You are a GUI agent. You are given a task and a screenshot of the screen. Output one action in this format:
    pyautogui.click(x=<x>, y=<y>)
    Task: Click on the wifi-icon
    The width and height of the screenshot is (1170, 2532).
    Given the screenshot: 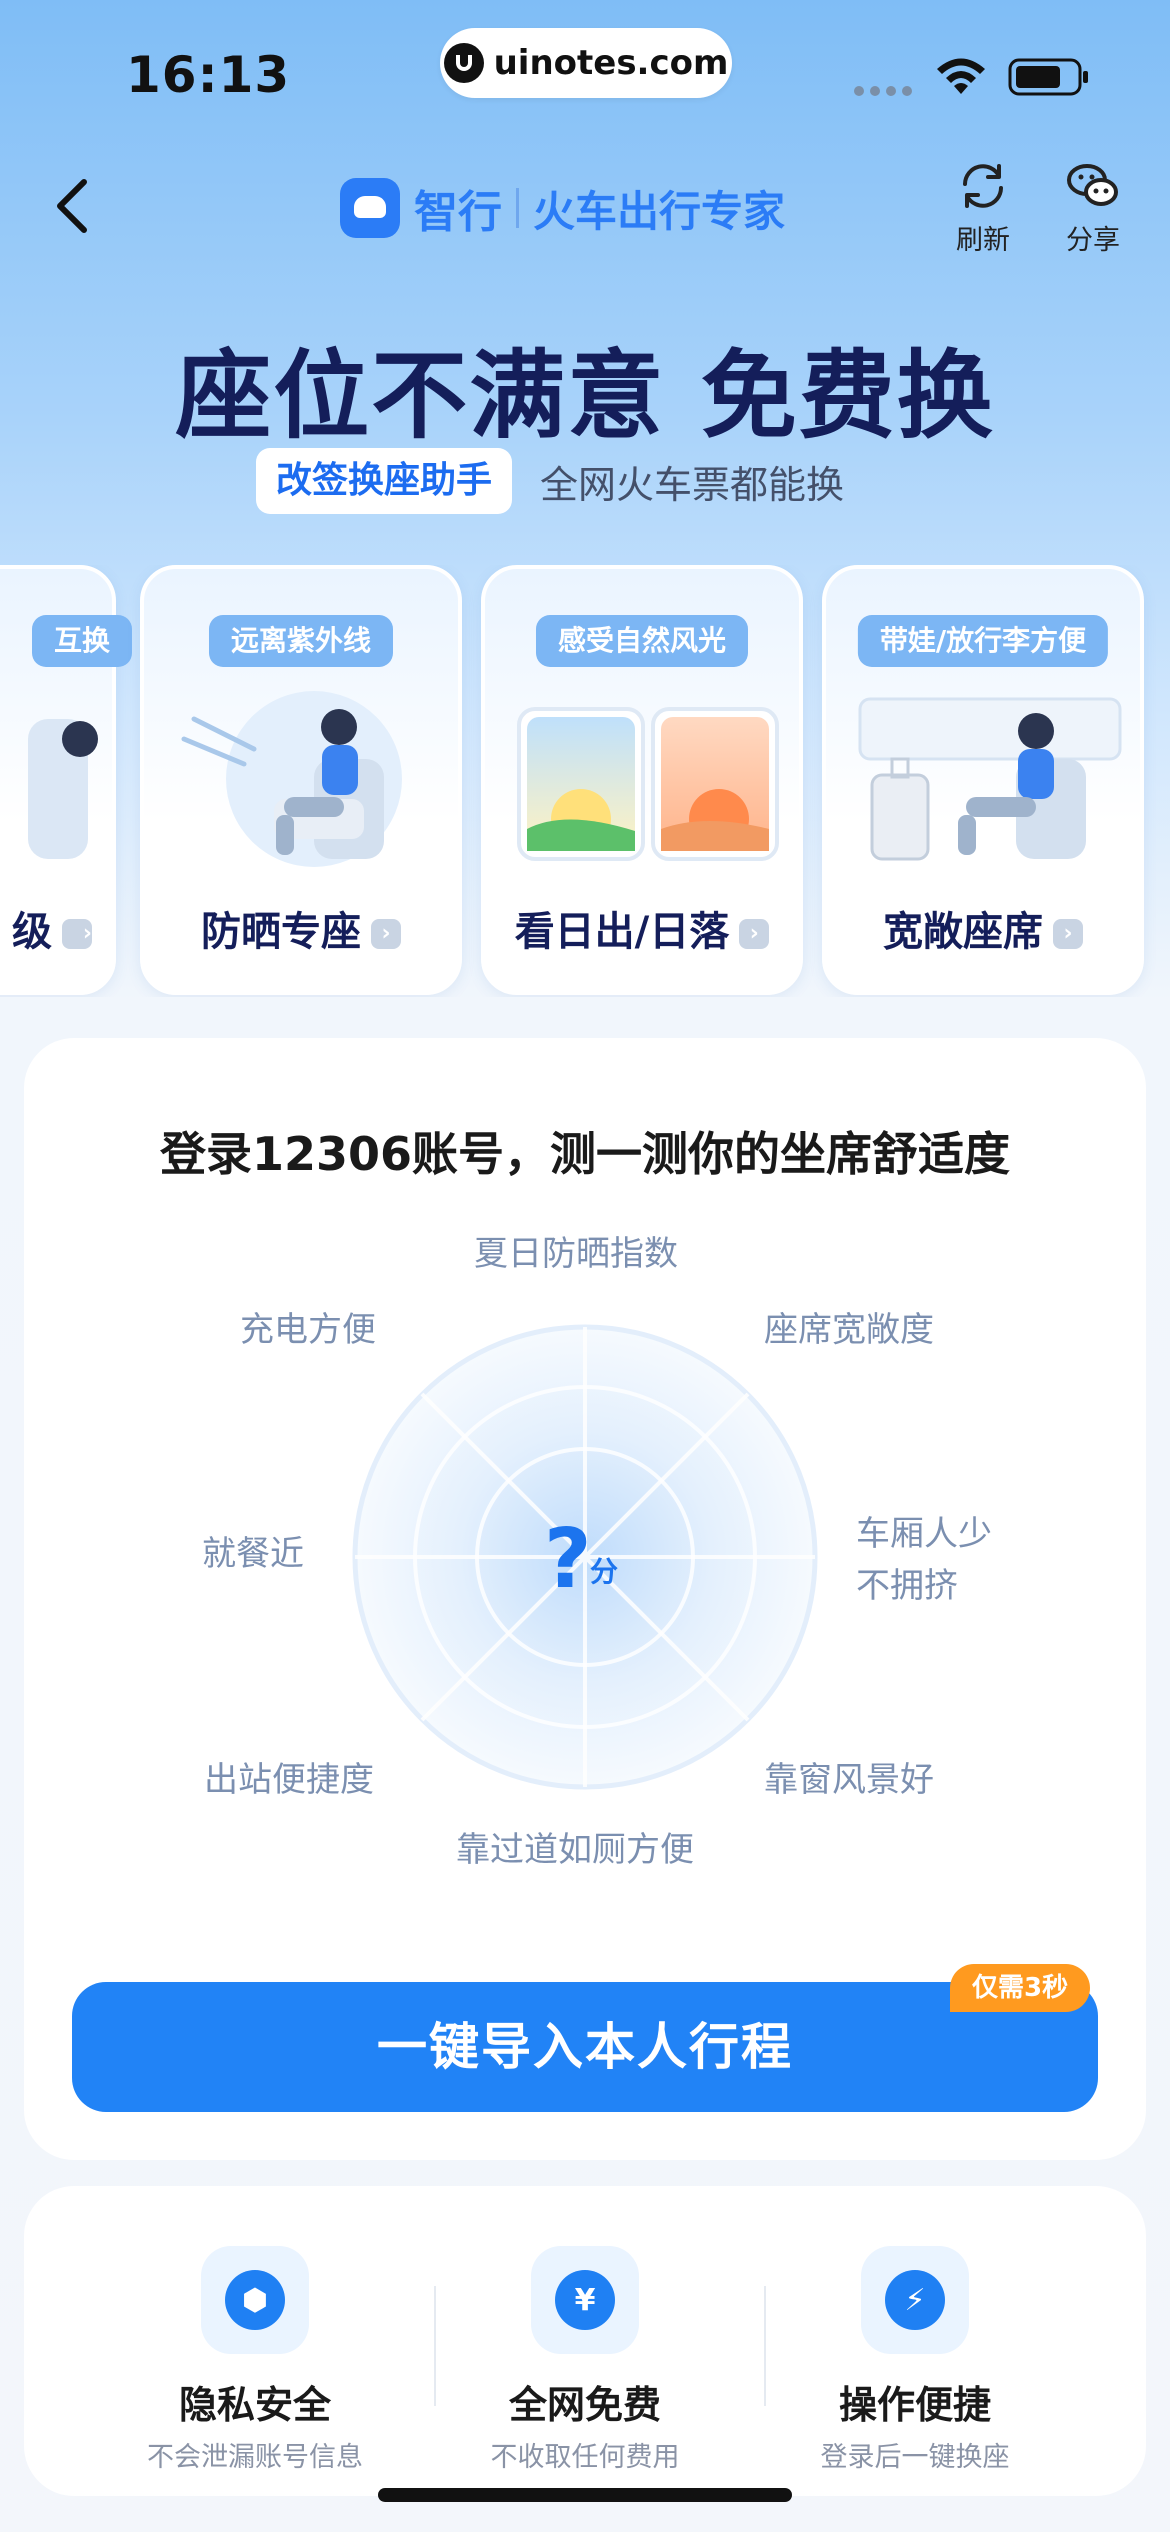 What is the action you would take?
    pyautogui.click(x=961, y=76)
    